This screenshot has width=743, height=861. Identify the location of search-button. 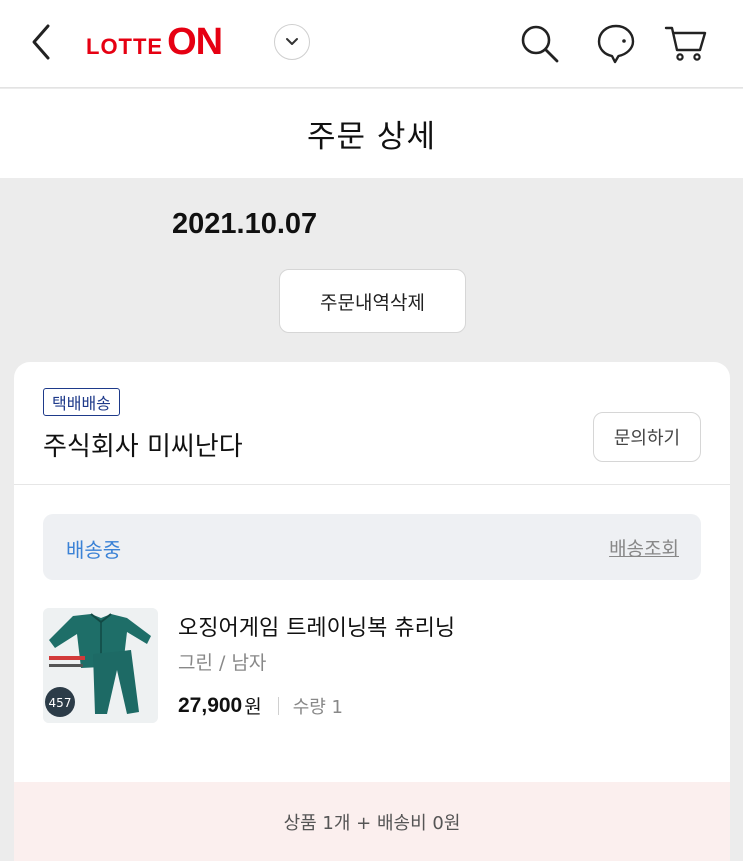
(539, 43).